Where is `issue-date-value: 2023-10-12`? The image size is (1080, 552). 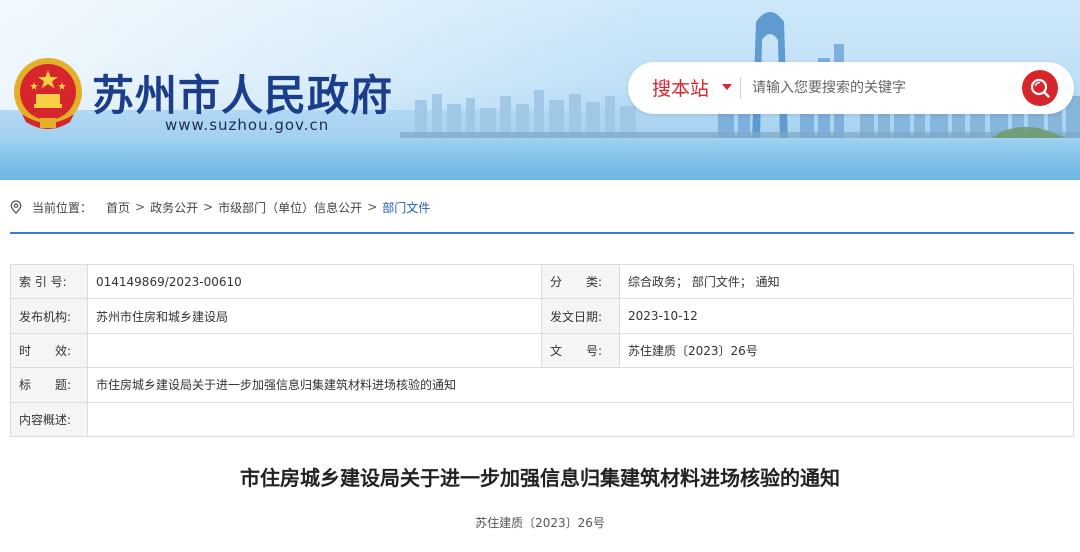 issue-date-value: 2023-10-12 is located at coordinates (846, 316).